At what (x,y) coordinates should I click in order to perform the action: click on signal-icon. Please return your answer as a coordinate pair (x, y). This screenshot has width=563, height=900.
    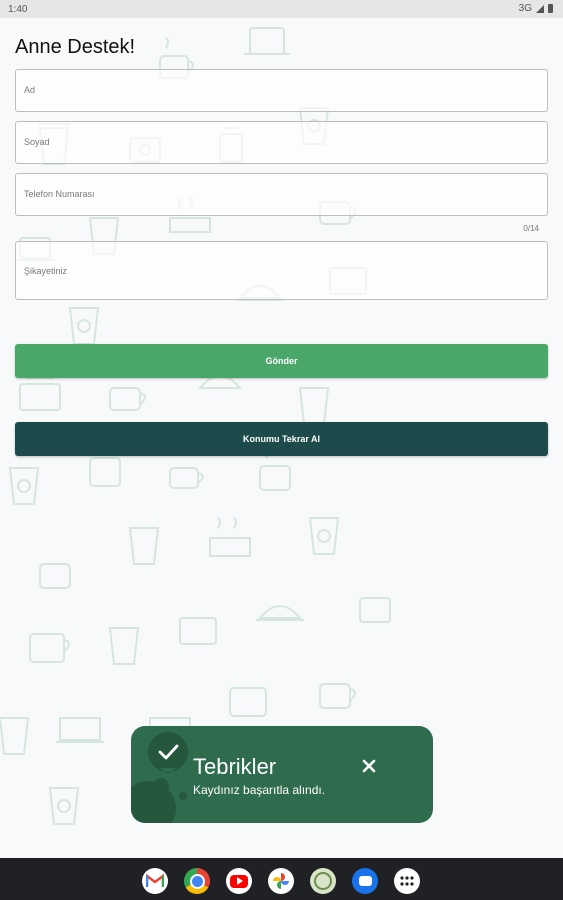
    Looking at the image, I should click on (540, 8).